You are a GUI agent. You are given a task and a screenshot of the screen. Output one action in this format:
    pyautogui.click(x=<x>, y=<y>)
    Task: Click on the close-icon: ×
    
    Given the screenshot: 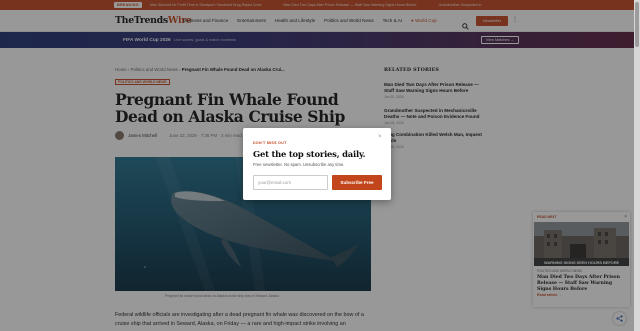 What is the action you would take?
    pyautogui.click(x=380, y=137)
    